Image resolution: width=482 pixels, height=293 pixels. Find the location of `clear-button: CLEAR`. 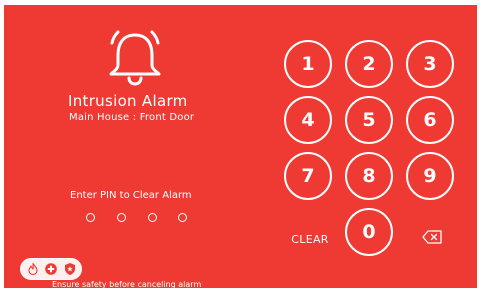

clear-button: CLEAR is located at coordinates (310, 239).